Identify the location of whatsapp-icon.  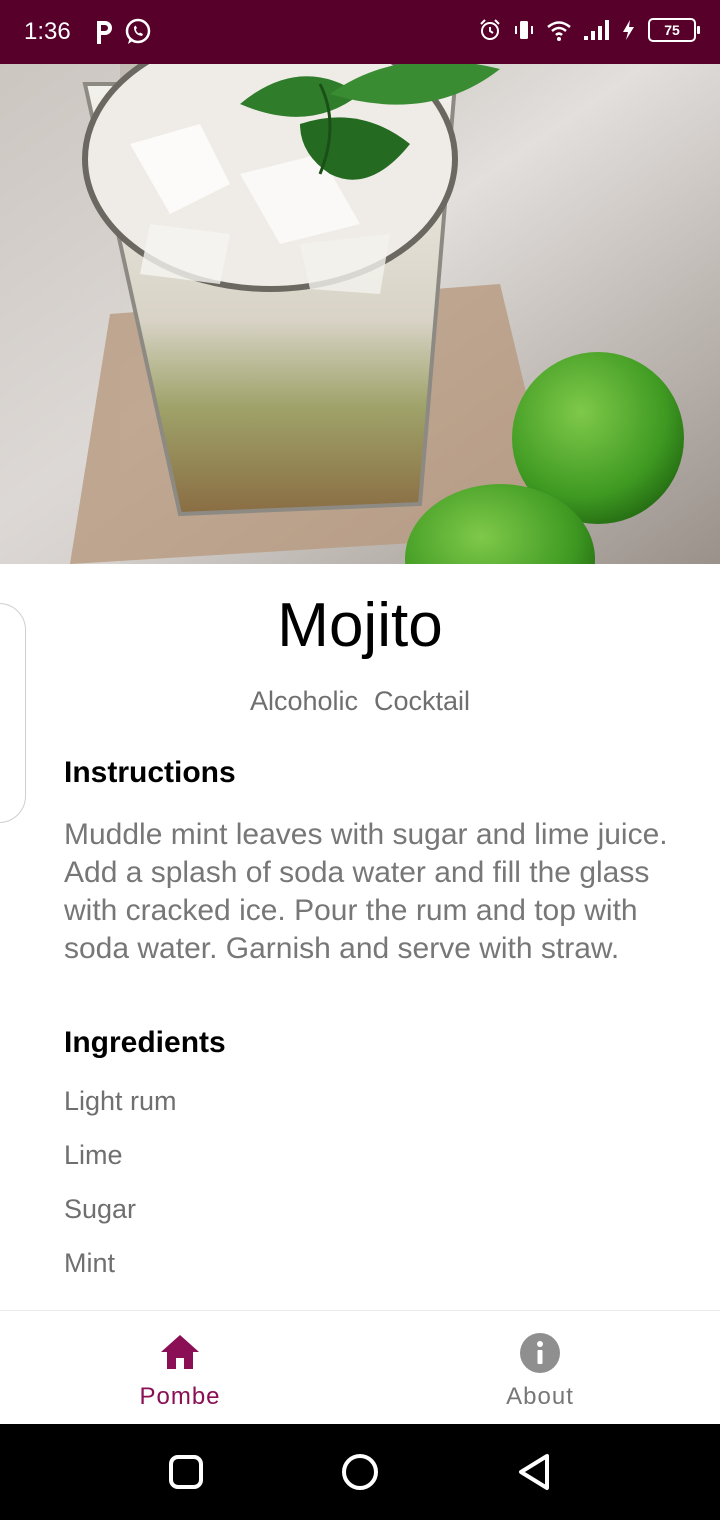
(138, 31).